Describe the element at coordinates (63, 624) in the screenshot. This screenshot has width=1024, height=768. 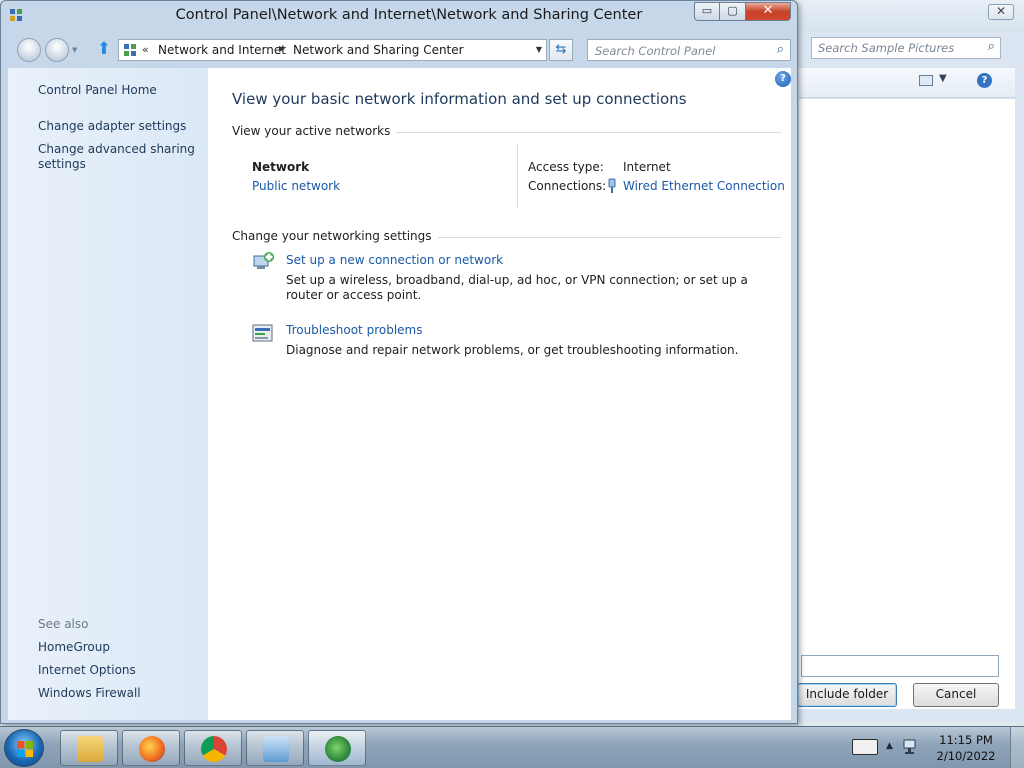
I see `see-also-label: See also` at that location.